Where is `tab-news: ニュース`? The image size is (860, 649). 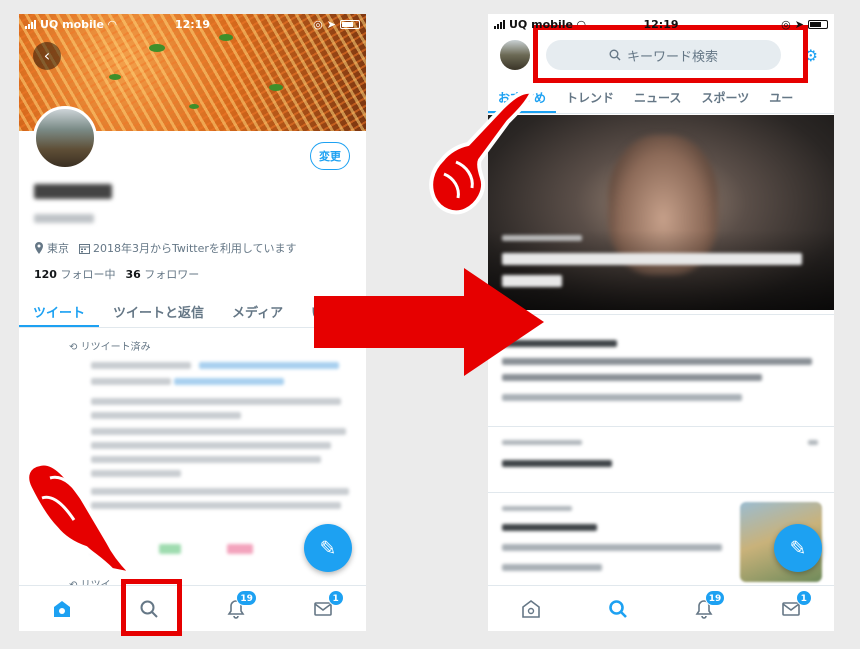
tab-news: ニュース is located at coordinates (657, 98).